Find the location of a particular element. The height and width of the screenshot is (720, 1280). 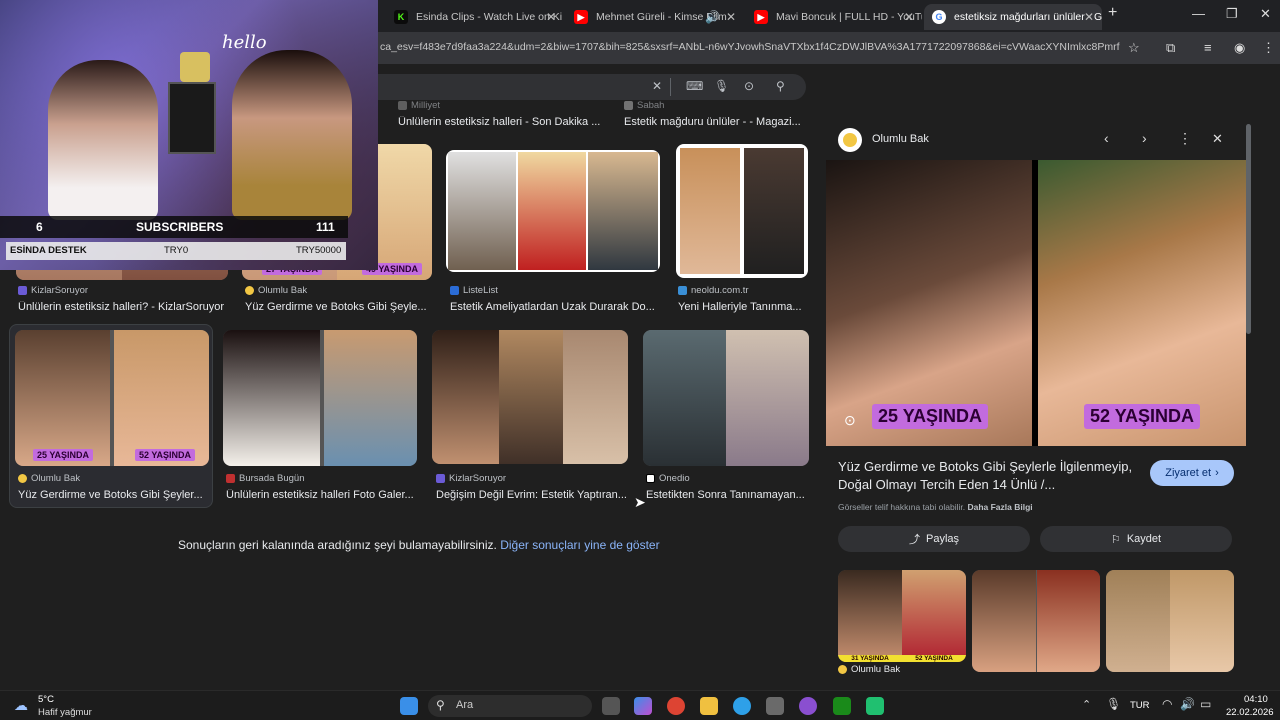

save-button: ⚐ Kaydet is located at coordinates (1136, 539).